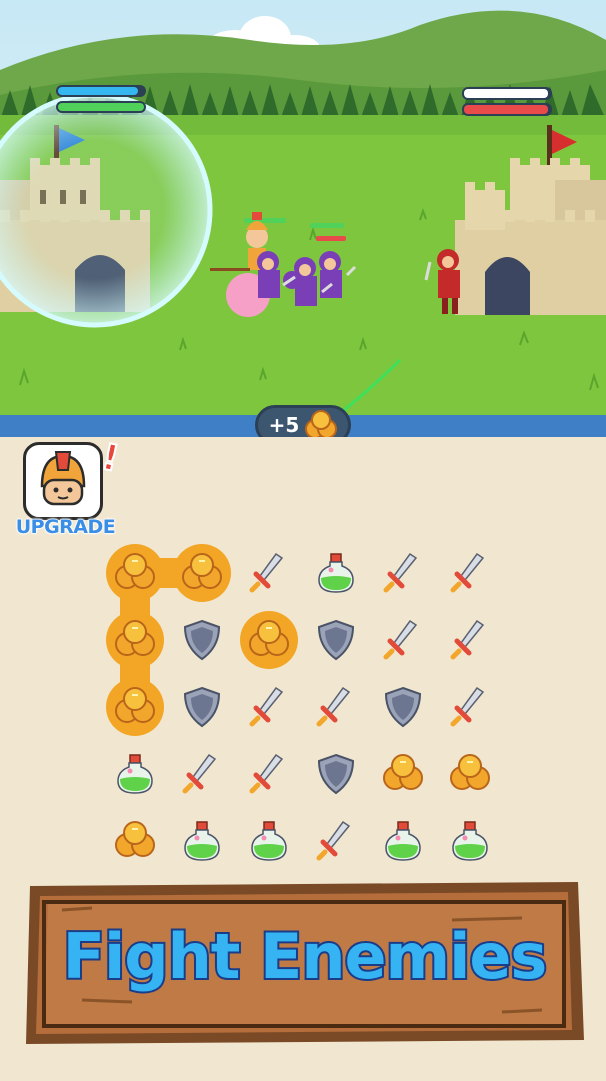 The width and height of the screenshot is (606, 1081). What do you see at coordinates (284, 425) in the screenshot?
I see `reward-amount: +5` at bounding box center [284, 425].